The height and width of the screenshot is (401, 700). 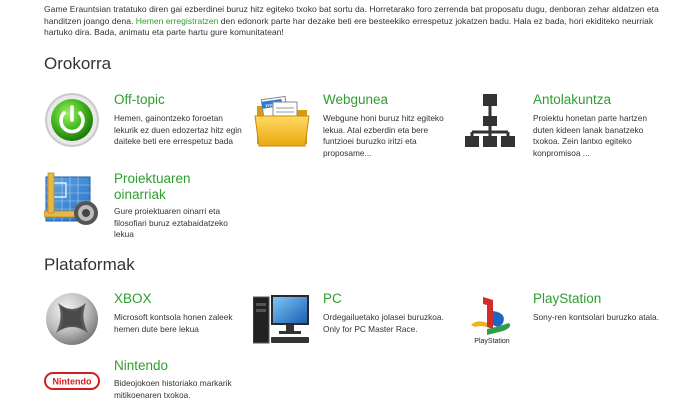 What do you see at coordinates (73, 121) in the screenshot?
I see `power-icon` at bounding box center [73, 121].